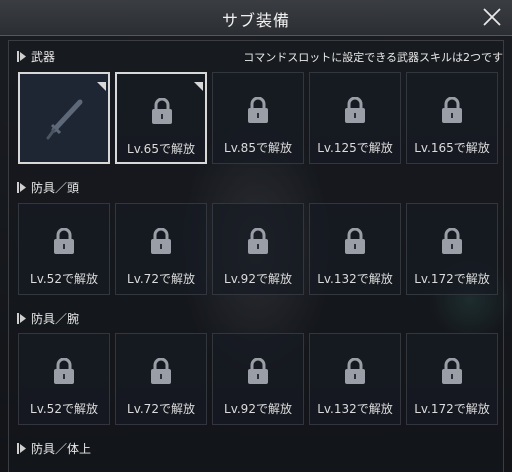 Image resolution: width=512 pixels, height=472 pixels. Describe the element at coordinates (55, 319) in the screenshot. I see `section-label-arm: 防具／腕` at that location.